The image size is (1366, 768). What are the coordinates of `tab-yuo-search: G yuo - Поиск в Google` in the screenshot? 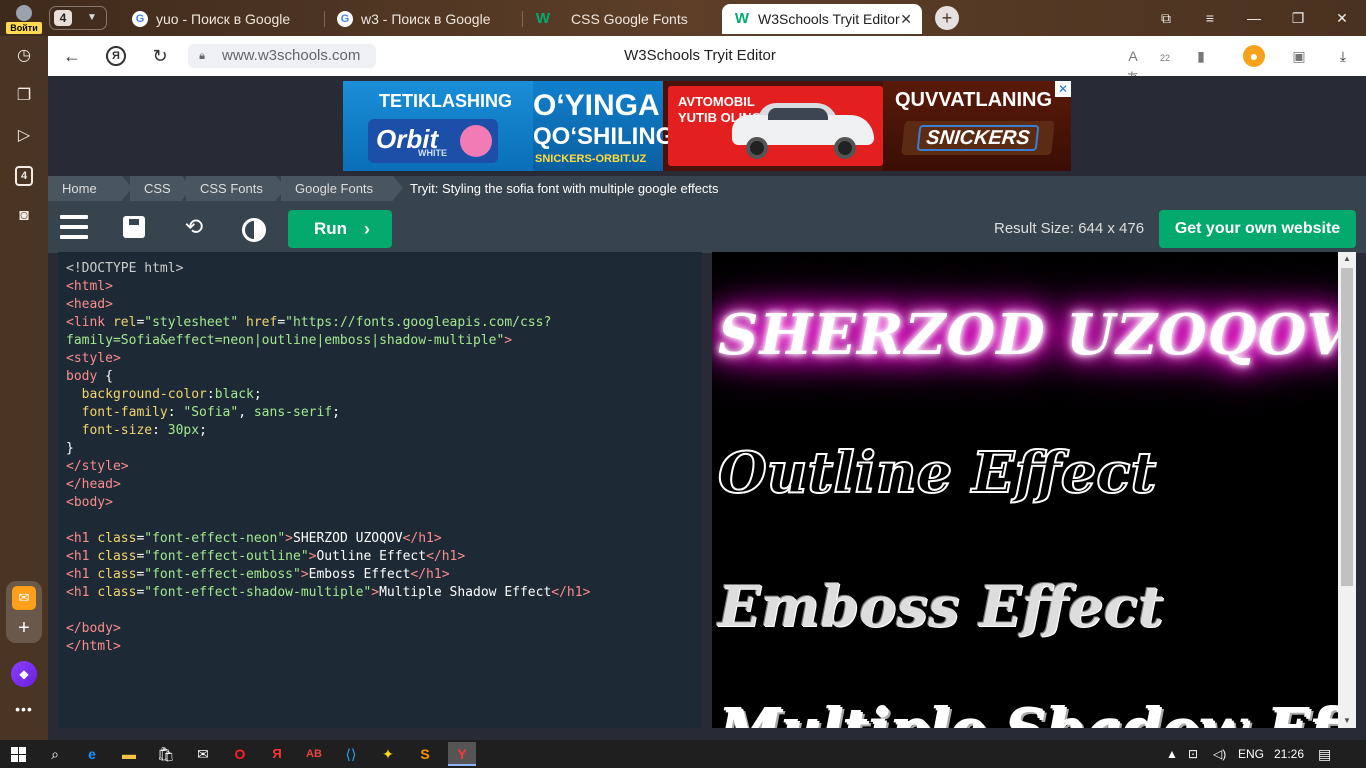 It's located at (222, 19).